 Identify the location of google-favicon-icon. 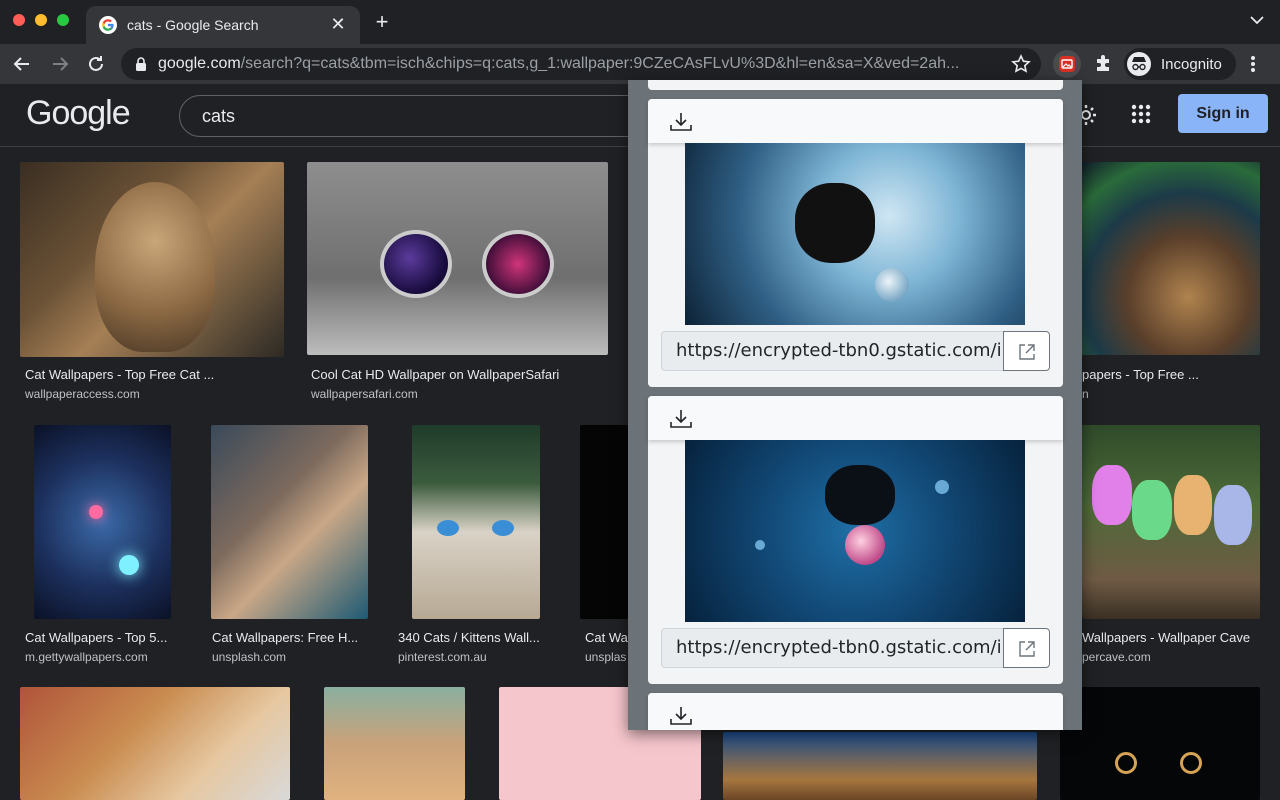
(108, 25).